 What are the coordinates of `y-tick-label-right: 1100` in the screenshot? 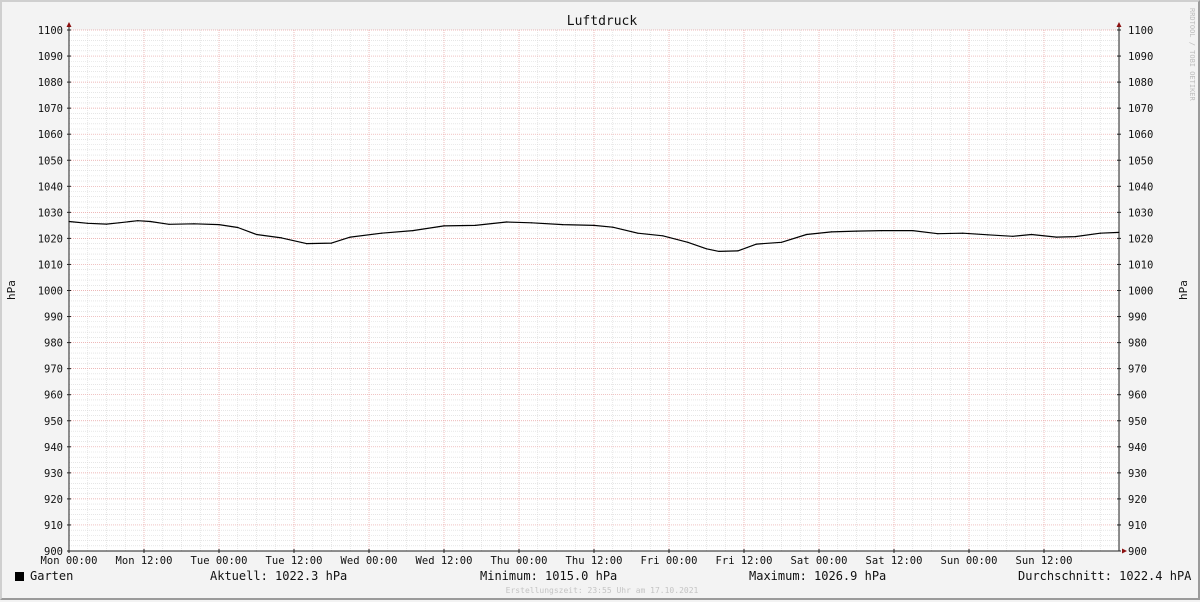 It's located at (1140, 31).